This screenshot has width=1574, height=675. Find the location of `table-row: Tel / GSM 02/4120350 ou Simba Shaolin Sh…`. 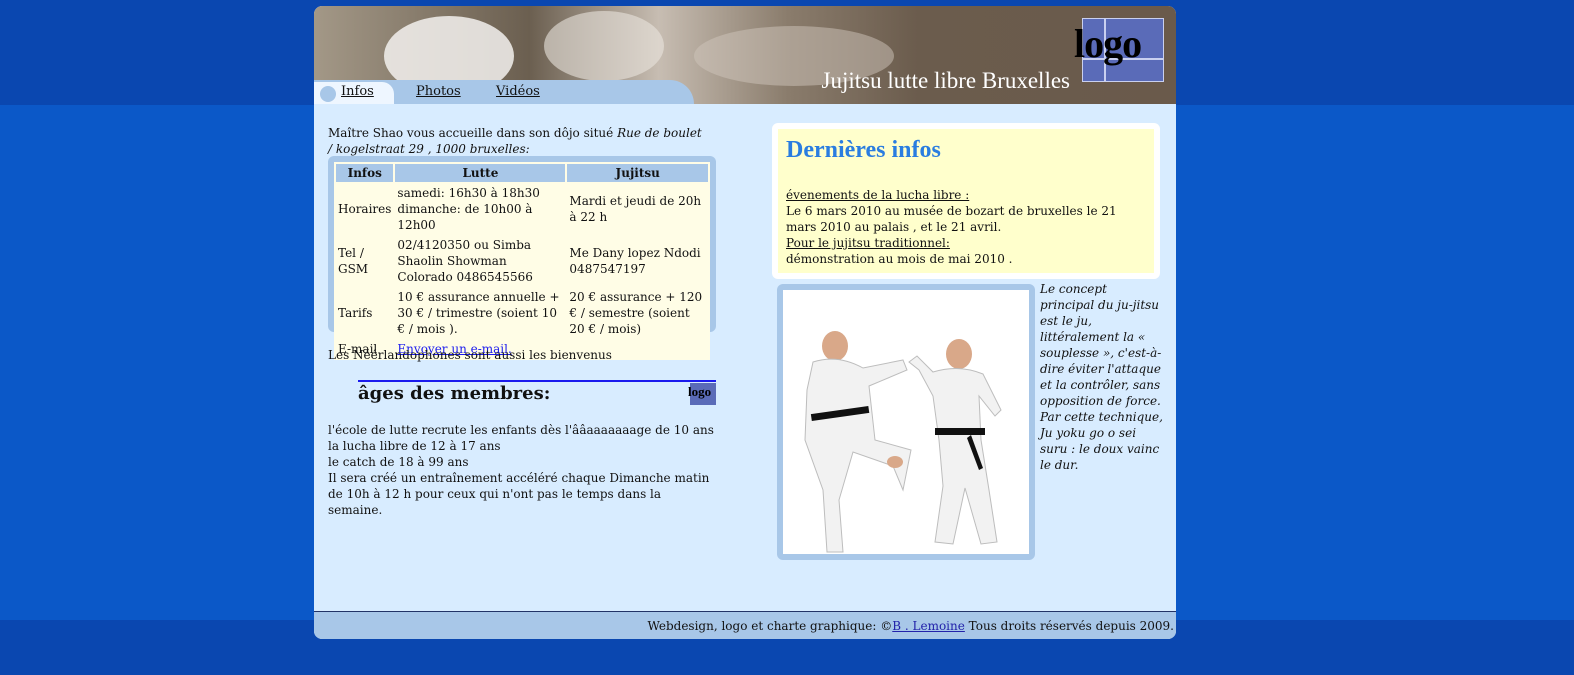

table-row: Tel / GSM 02/4120350 ou Simba Shaolin Sh… is located at coordinates (522, 261).